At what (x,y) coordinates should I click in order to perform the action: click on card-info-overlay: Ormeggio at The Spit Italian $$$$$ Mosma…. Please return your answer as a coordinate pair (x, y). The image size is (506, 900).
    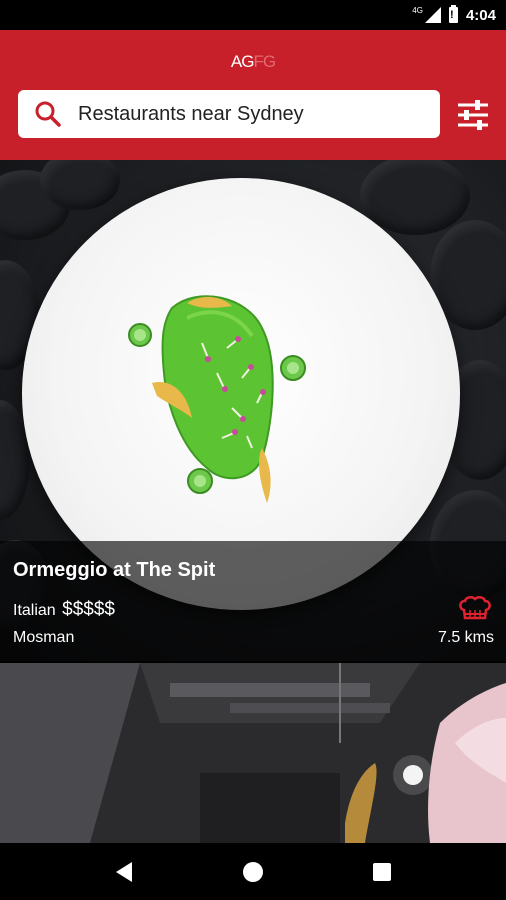
    Looking at the image, I should click on (253, 601).